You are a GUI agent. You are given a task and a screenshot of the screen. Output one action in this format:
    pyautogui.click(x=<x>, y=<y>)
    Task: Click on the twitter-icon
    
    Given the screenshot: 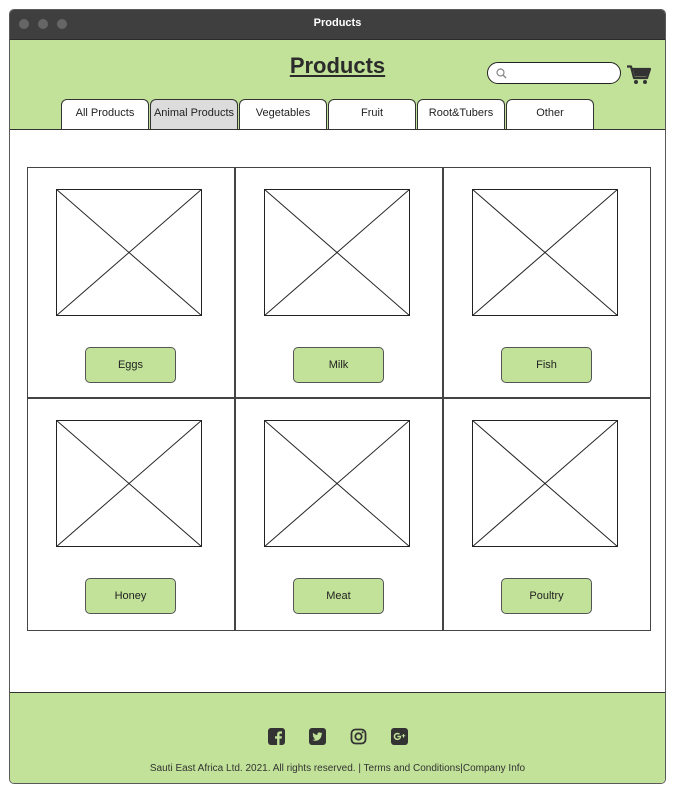 What is the action you would take?
    pyautogui.click(x=317, y=736)
    